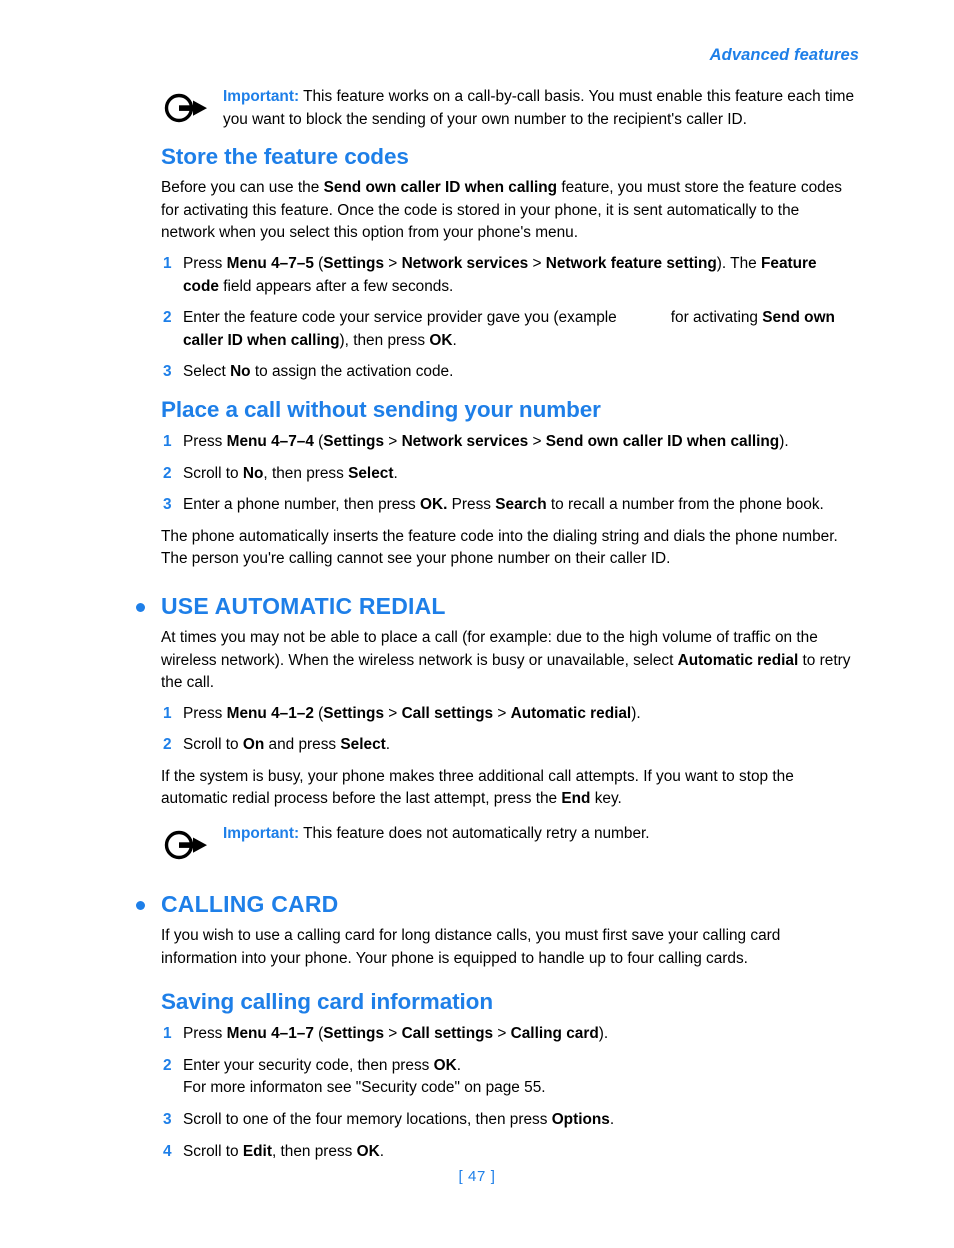 Image resolution: width=954 pixels, height=1248 pixels. Describe the element at coordinates (685, 505) in the screenshot. I see `text-run: to recall a number from the phone book.` at that location.